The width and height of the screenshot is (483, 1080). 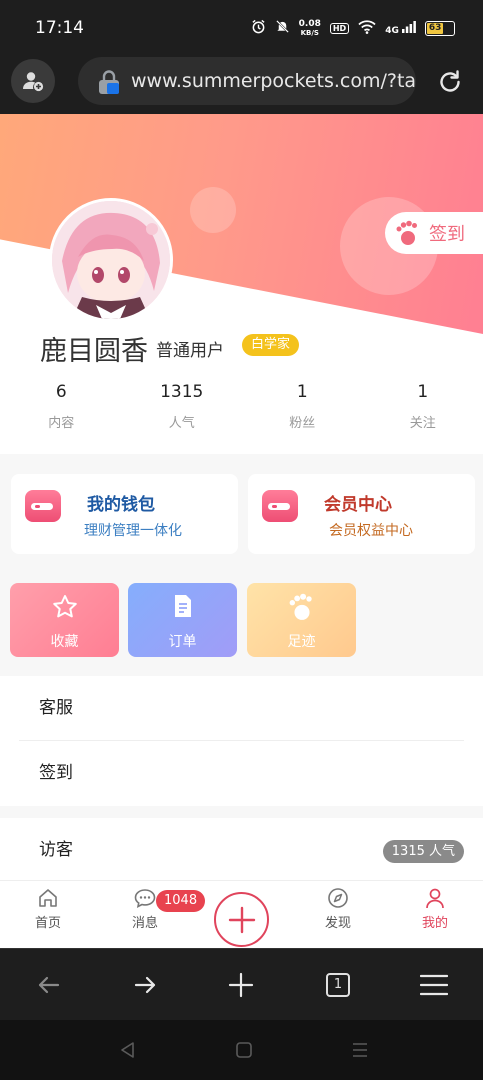 I want to click on tab-home: 首页, so click(x=48, y=906).